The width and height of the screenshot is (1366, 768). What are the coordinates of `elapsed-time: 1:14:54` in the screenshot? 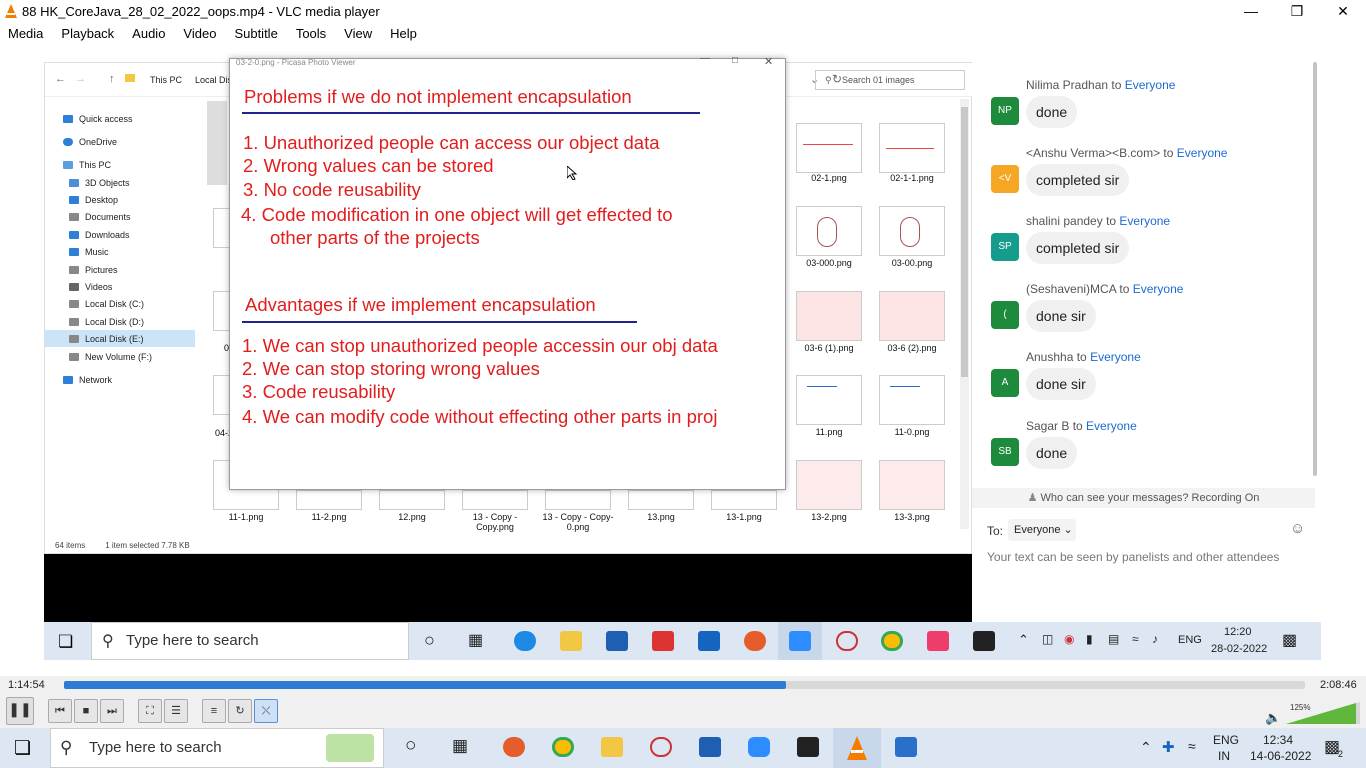 It's located at (26, 685).